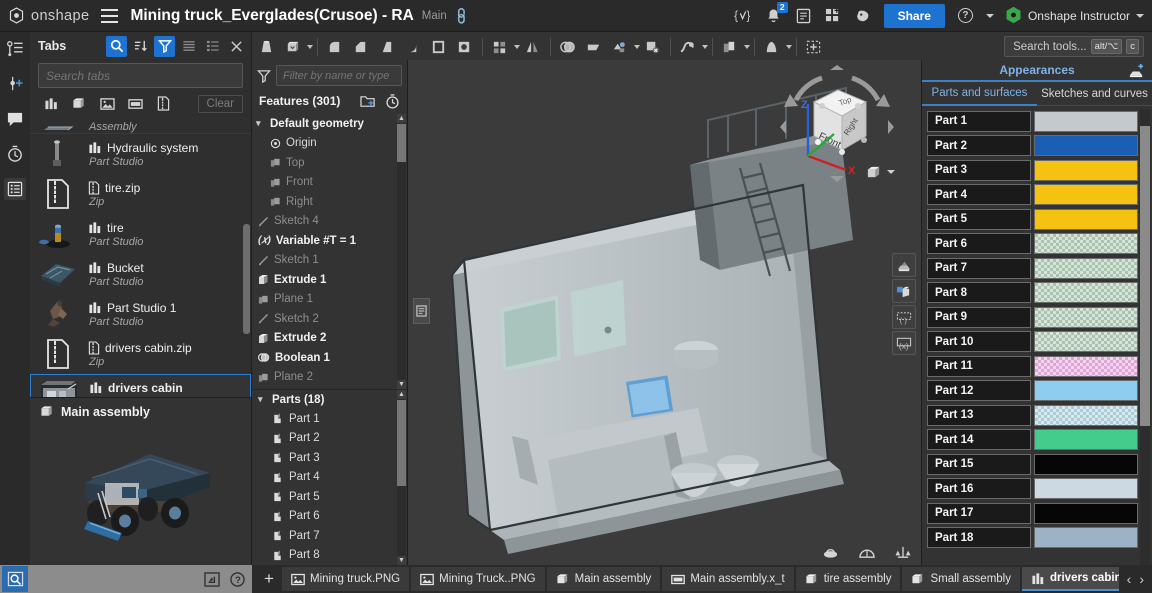  Describe the element at coordinates (346, 579) in the screenshot. I see `document-tab: Mining truck.PNG` at that location.